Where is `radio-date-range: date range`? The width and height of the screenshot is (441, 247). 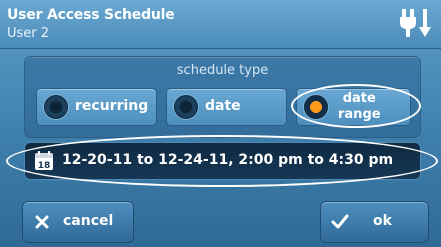
radio-date-range: date range is located at coordinates (353, 107).